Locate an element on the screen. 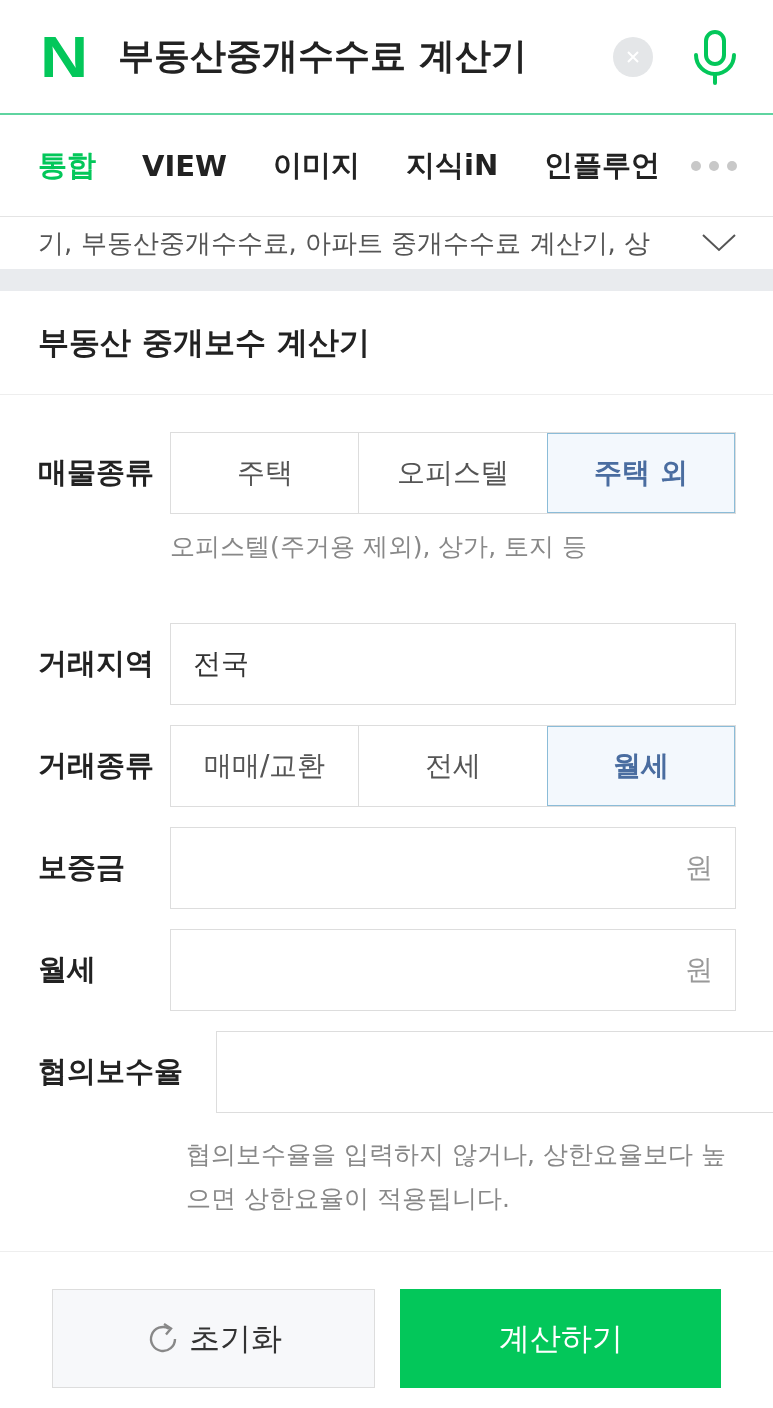  related-keywords: 기, 부동산중개수수료, 아파트 중개수수료 계산기, 상 is located at coordinates (363, 243).